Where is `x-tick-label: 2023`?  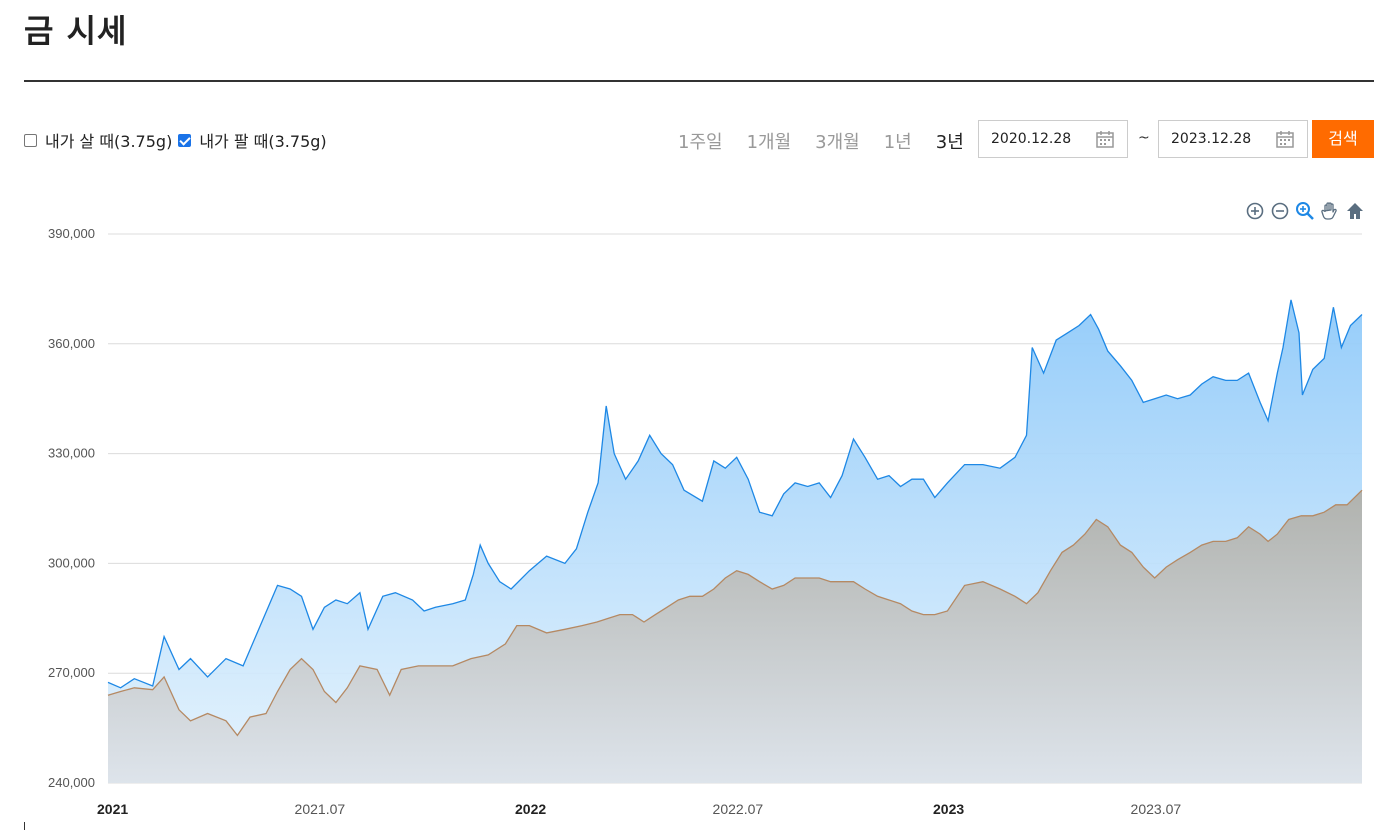 x-tick-label: 2023 is located at coordinates (948, 809).